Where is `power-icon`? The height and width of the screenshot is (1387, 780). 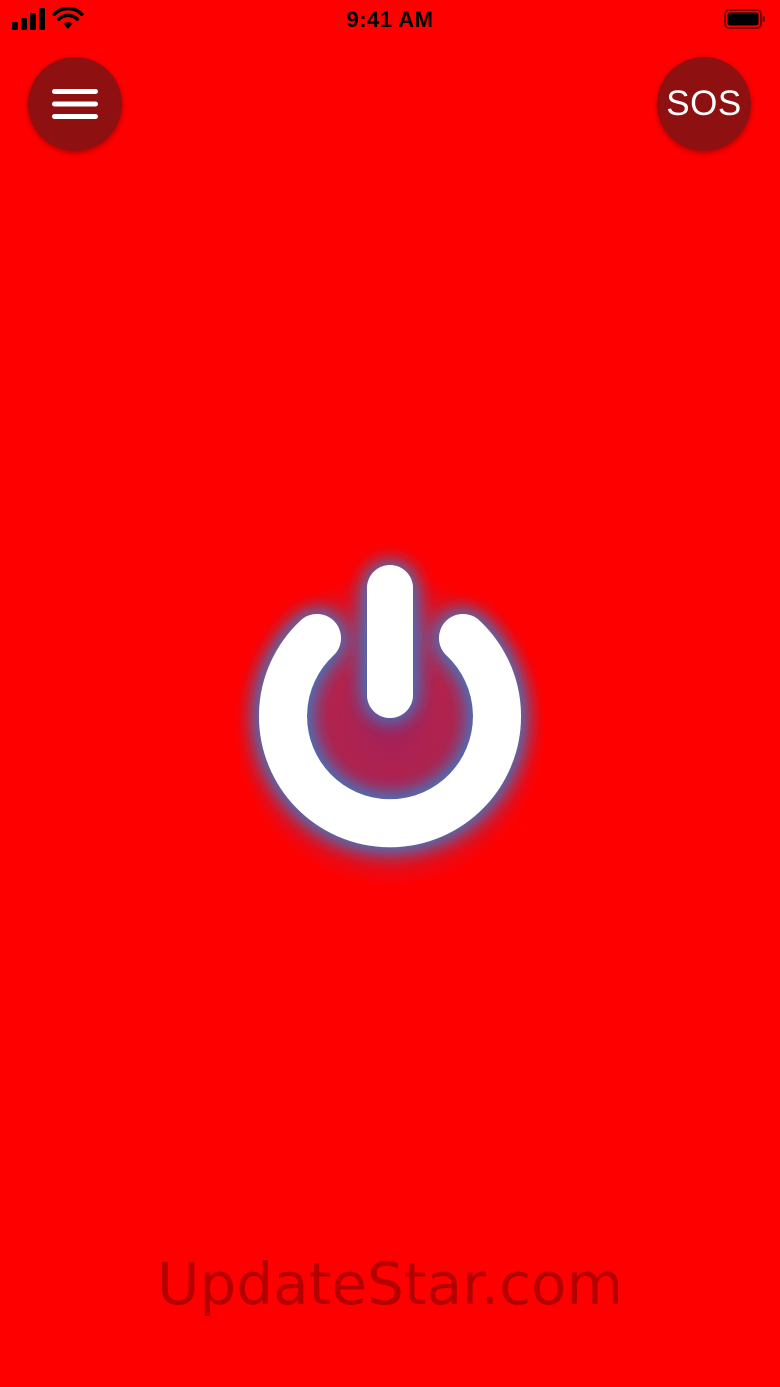 power-icon is located at coordinates (390, 706).